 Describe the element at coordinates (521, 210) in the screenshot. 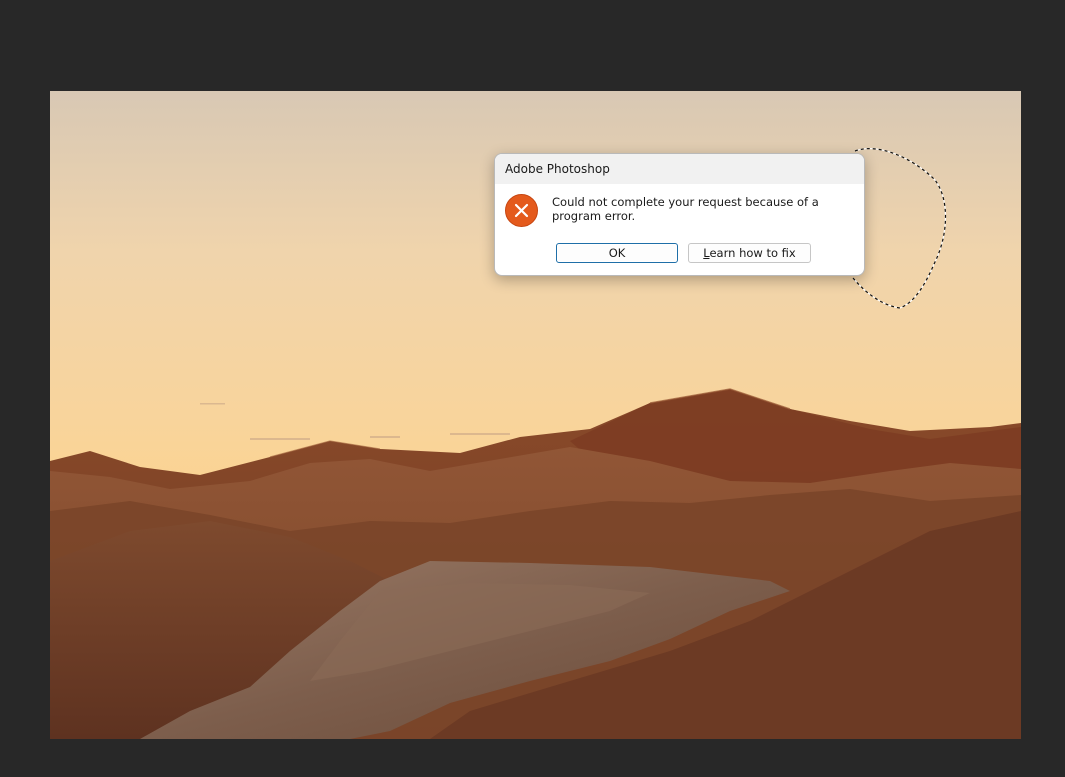

I see `error-x-icon` at that location.